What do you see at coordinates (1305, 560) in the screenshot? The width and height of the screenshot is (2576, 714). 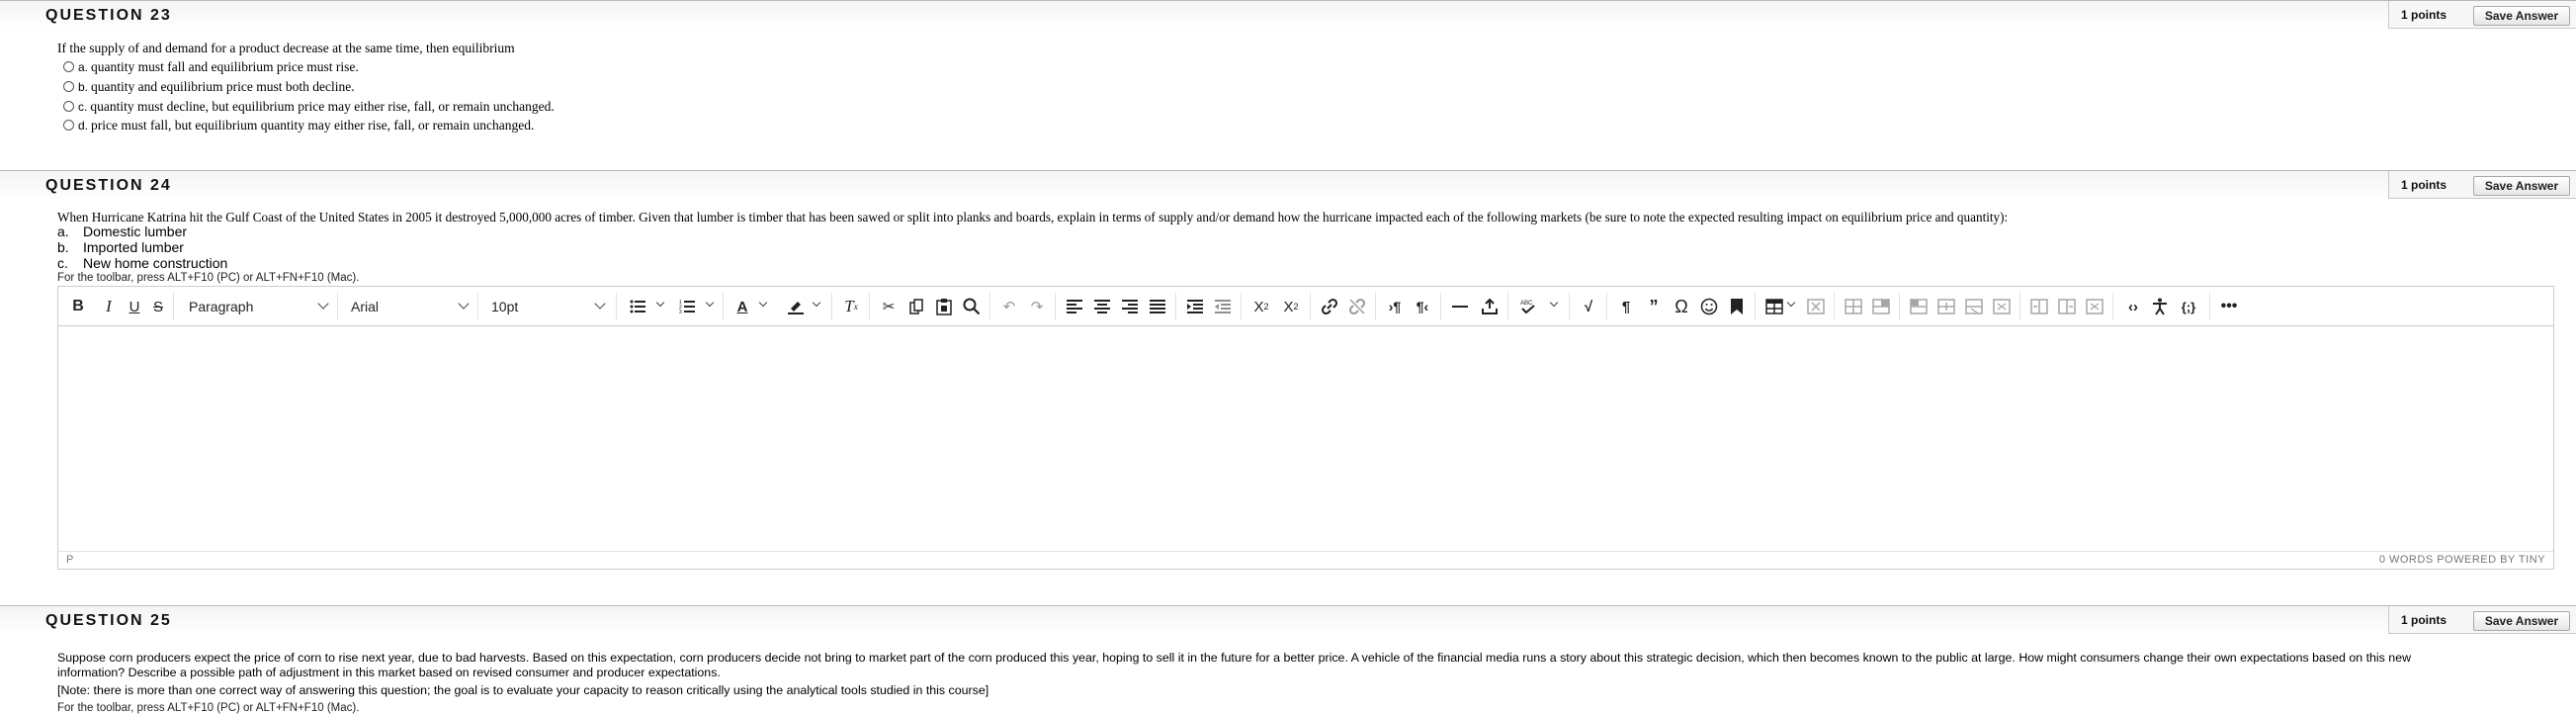 I see `editor-statusbar: P 0 WORDS POWERED BY TINY` at bounding box center [1305, 560].